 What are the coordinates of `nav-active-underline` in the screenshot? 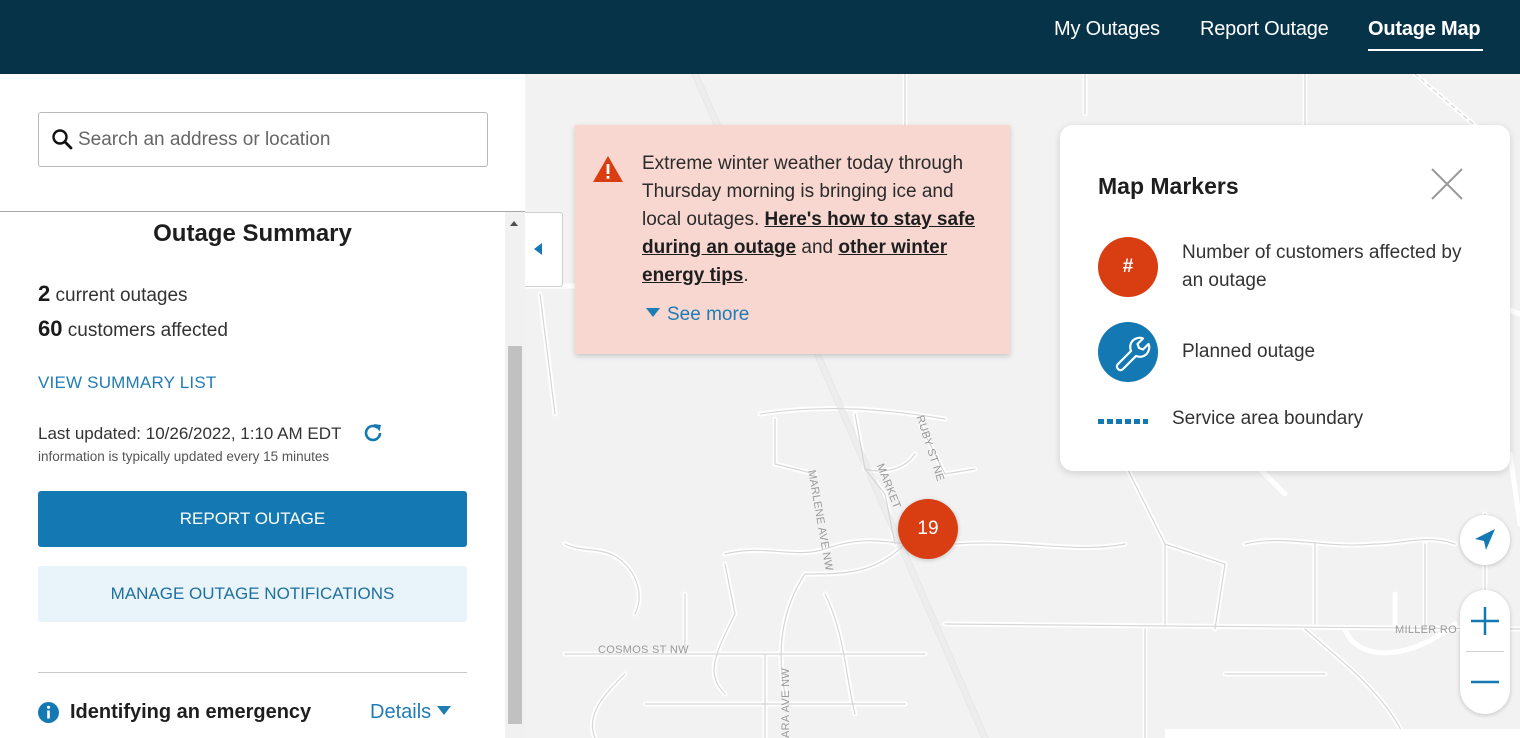 It's located at (1425, 50).